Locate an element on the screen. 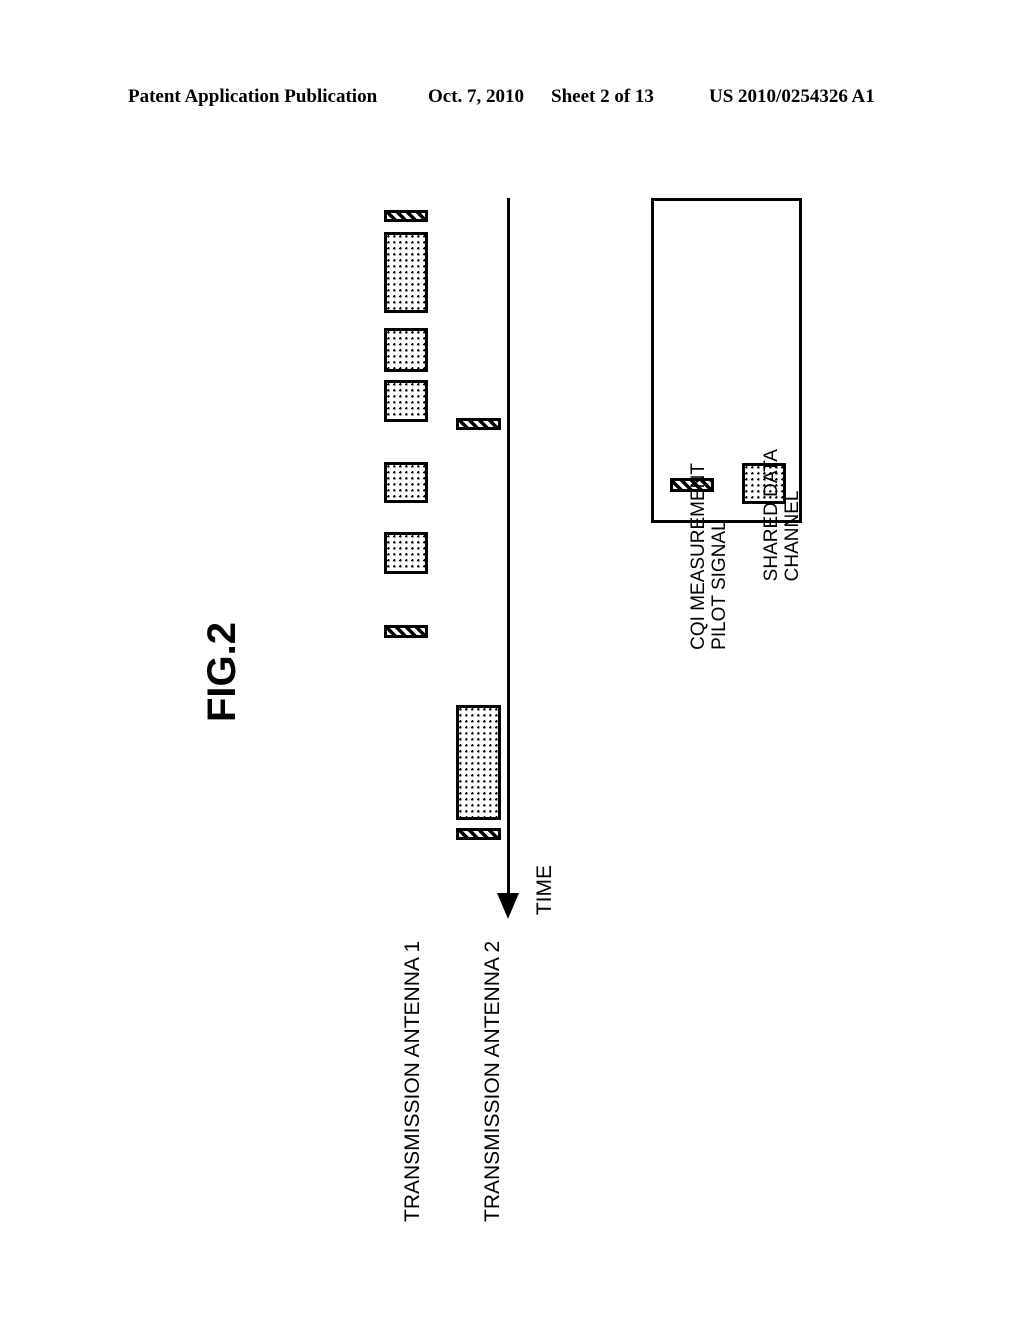 The image size is (1024, 1320). legend-label-cqi-pilot: CQI MEASUREMENT PILOT SIGNAL is located at coordinates (709, 556).